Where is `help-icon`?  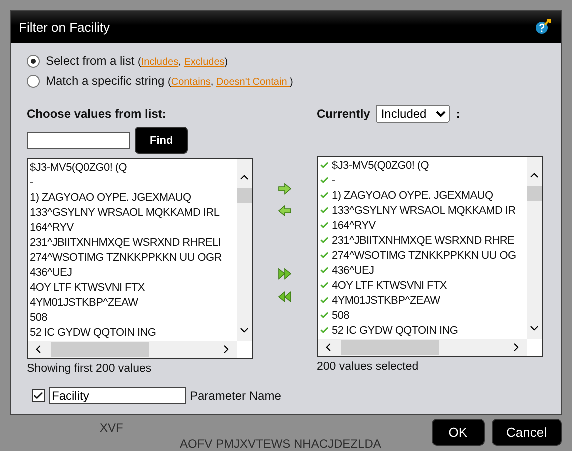 help-icon is located at coordinates (544, 27).